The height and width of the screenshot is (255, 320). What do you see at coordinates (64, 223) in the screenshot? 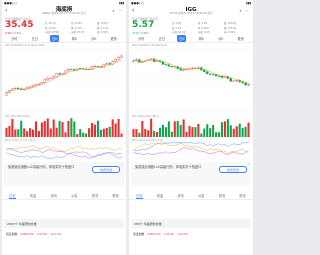
I see `news-row: 2053个 牛股研判文章 ›` at bounding box center [64, 223].